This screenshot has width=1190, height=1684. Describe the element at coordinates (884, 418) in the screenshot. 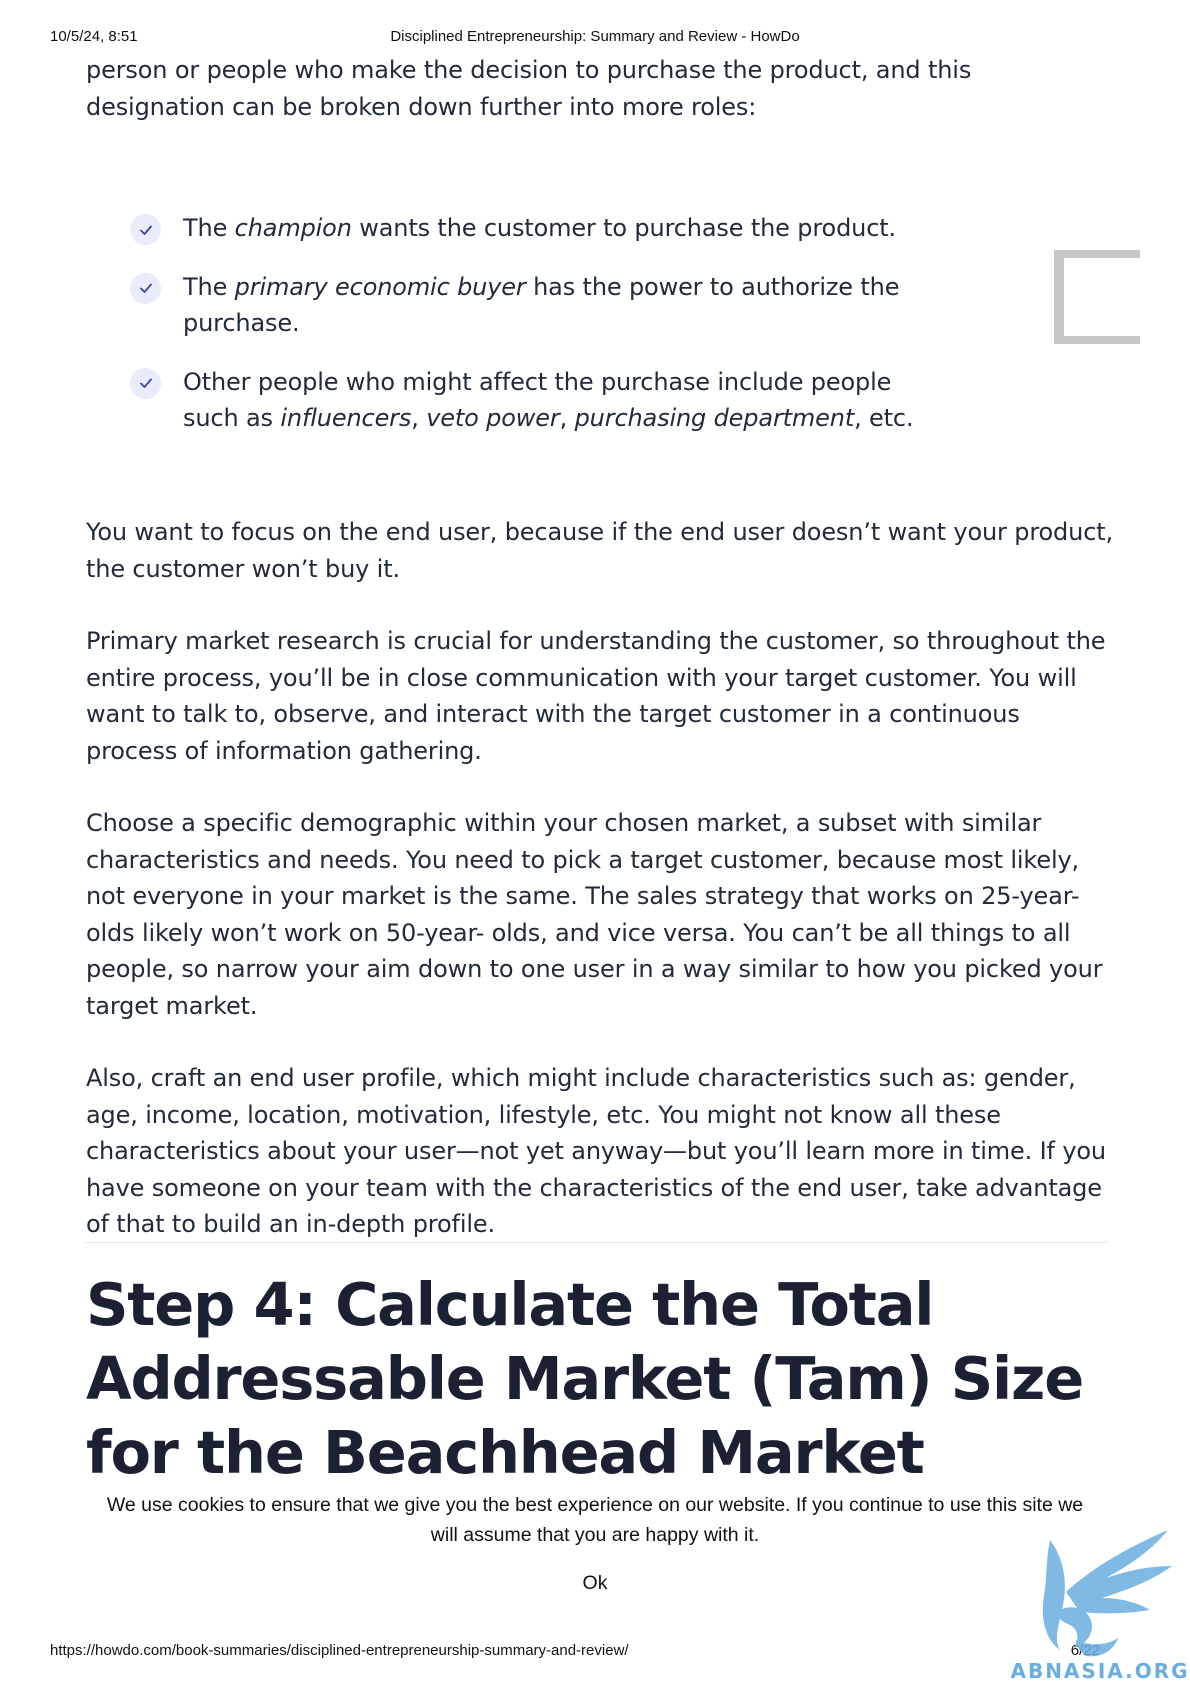

I see `checklist-text-post: , etc.` at that location.